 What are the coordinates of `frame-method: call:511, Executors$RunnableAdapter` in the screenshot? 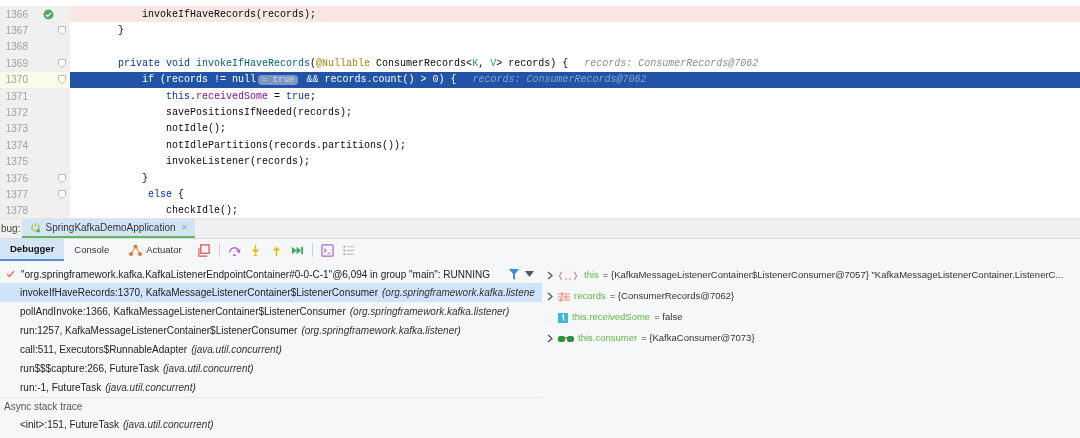 It's located at (104, 350).